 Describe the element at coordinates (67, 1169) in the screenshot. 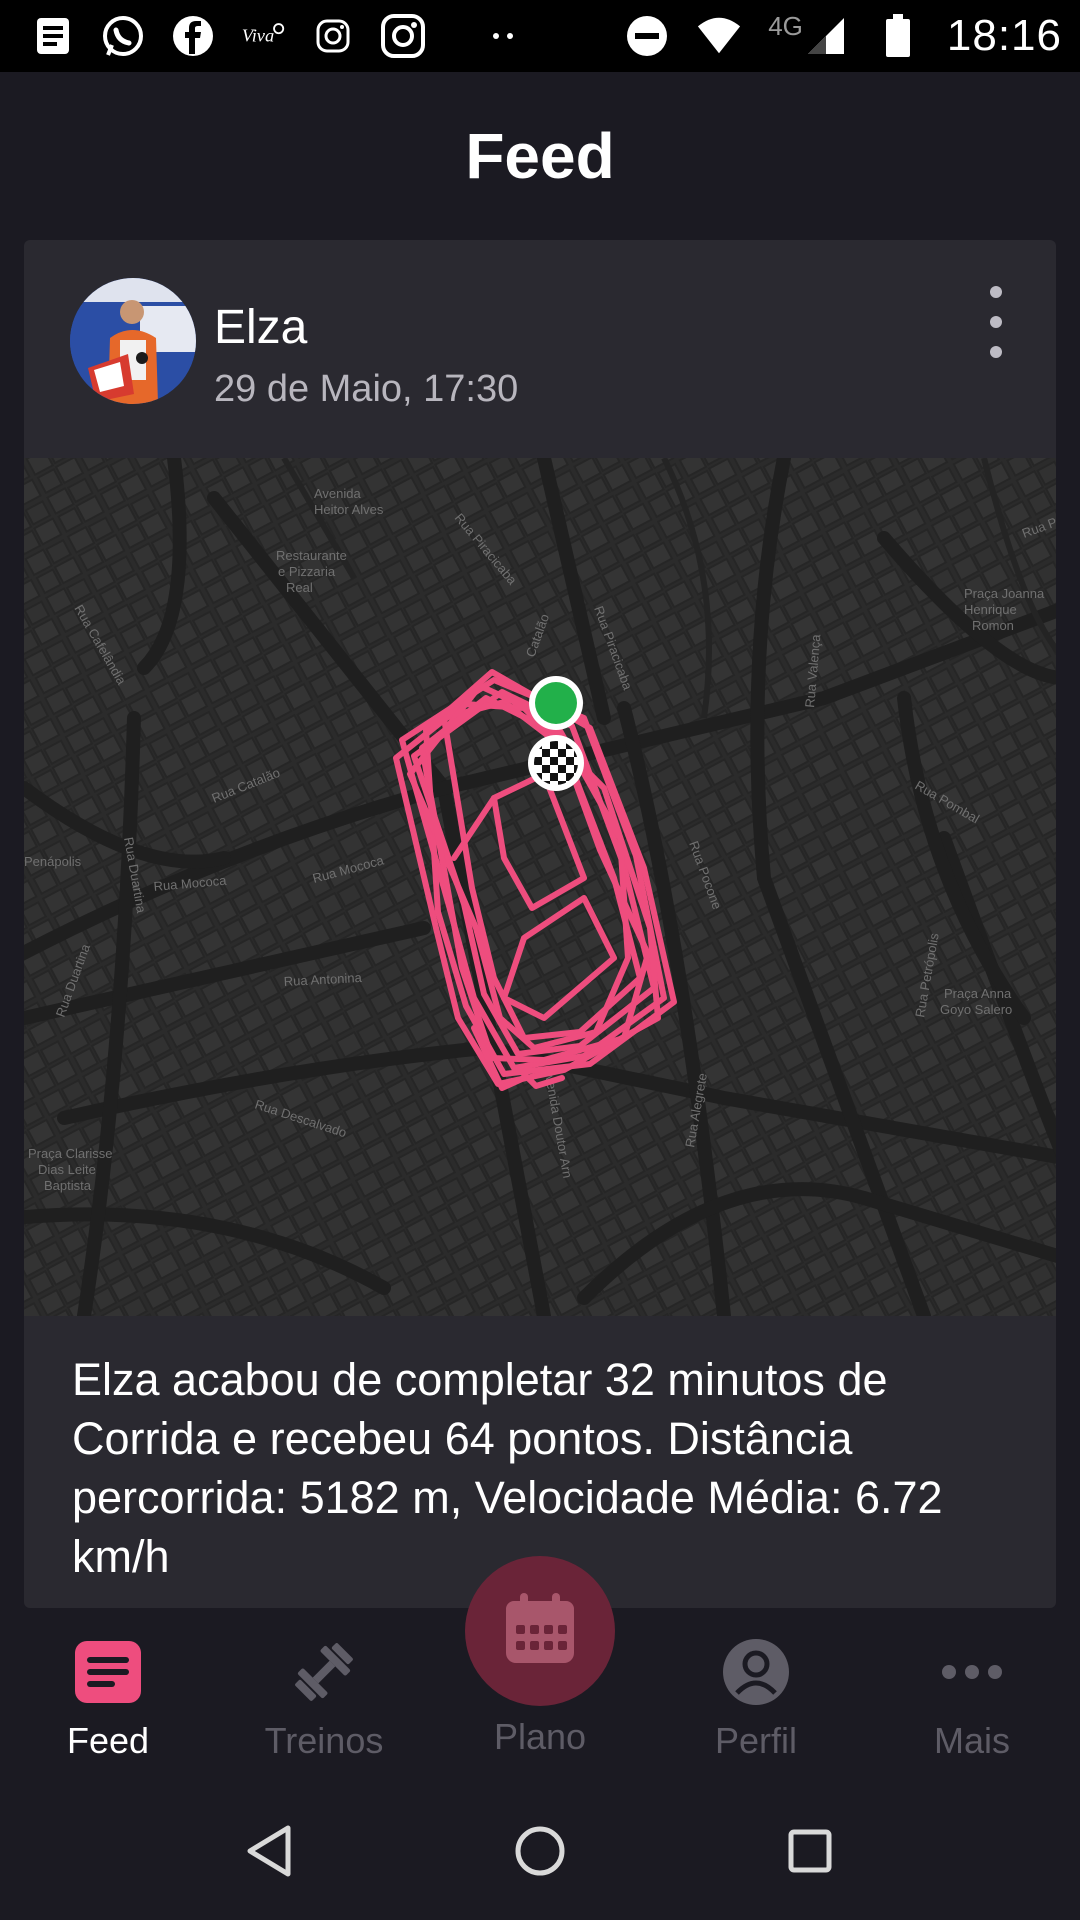

I see `svg-text: Dias Leite` at that location.